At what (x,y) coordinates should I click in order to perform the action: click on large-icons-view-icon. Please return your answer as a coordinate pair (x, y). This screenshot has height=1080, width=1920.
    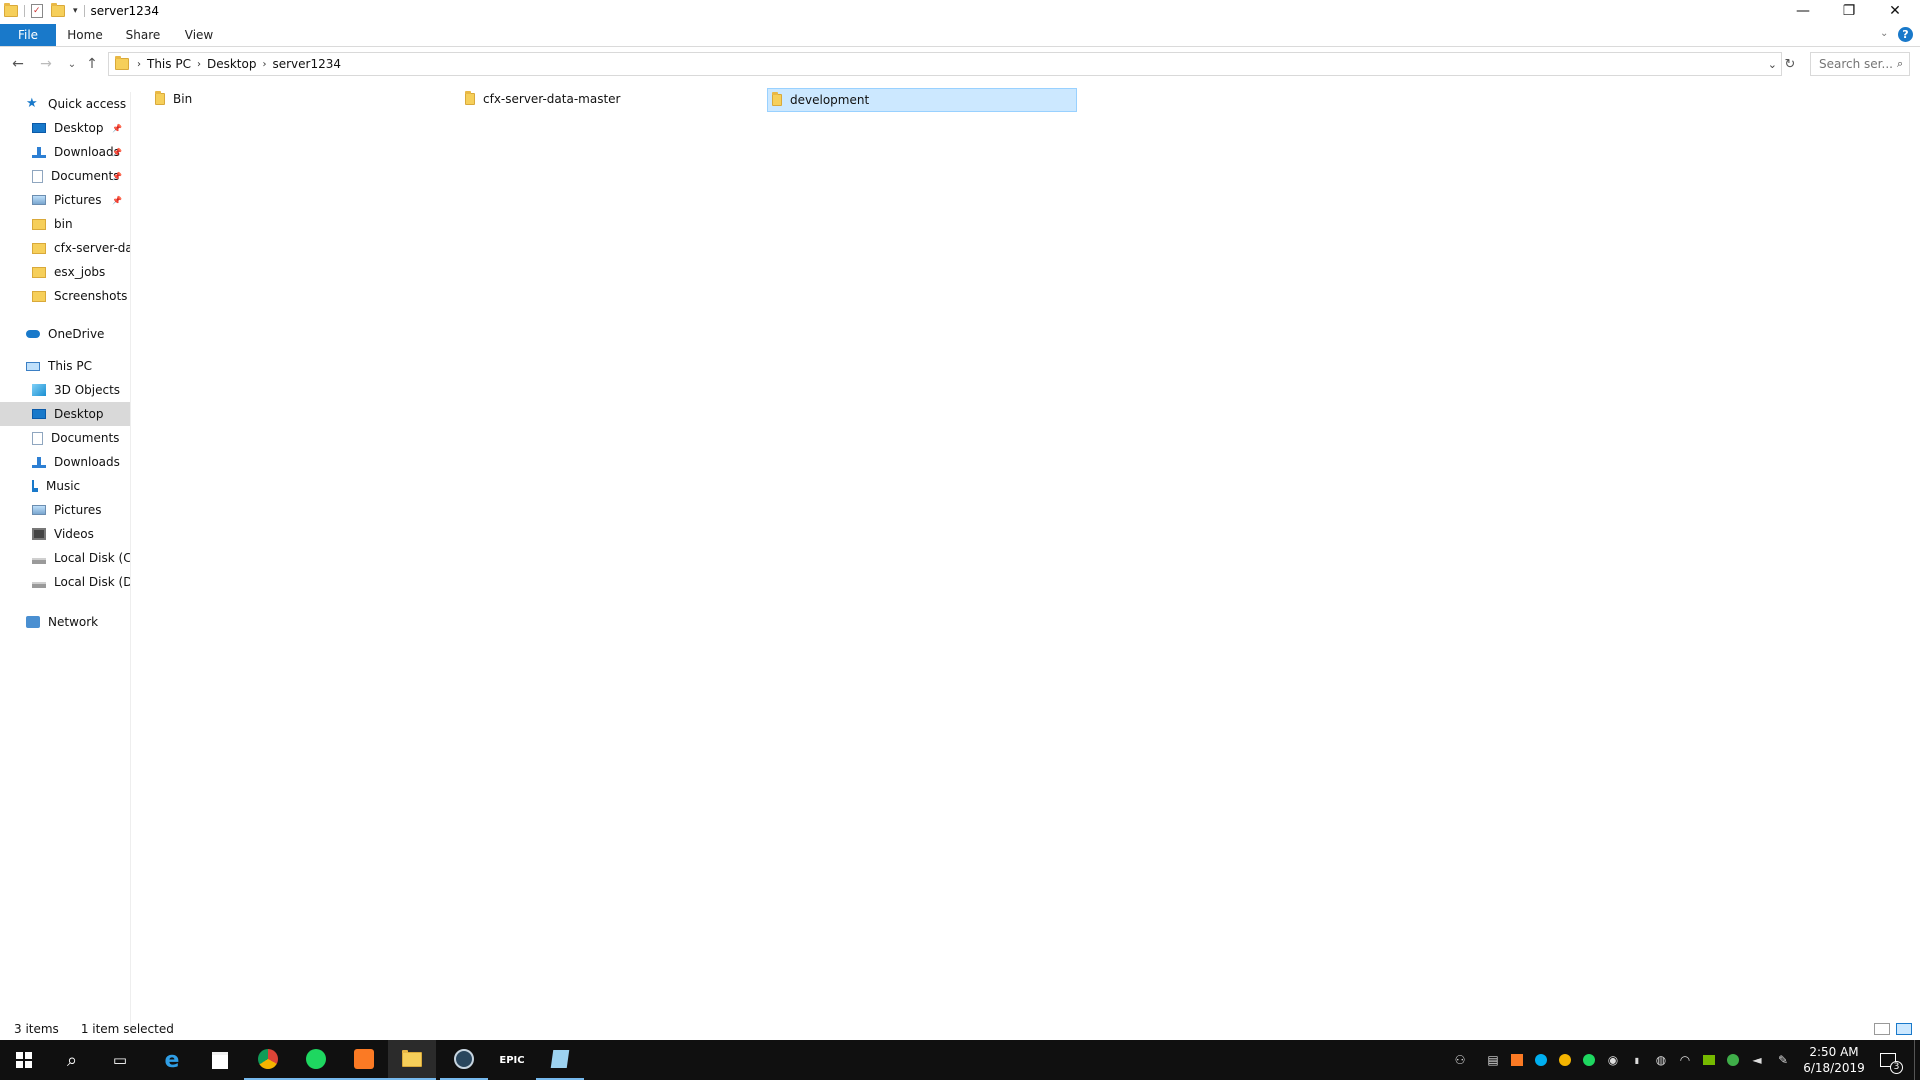
    Looking at the image, I should click on (1904, 1029).